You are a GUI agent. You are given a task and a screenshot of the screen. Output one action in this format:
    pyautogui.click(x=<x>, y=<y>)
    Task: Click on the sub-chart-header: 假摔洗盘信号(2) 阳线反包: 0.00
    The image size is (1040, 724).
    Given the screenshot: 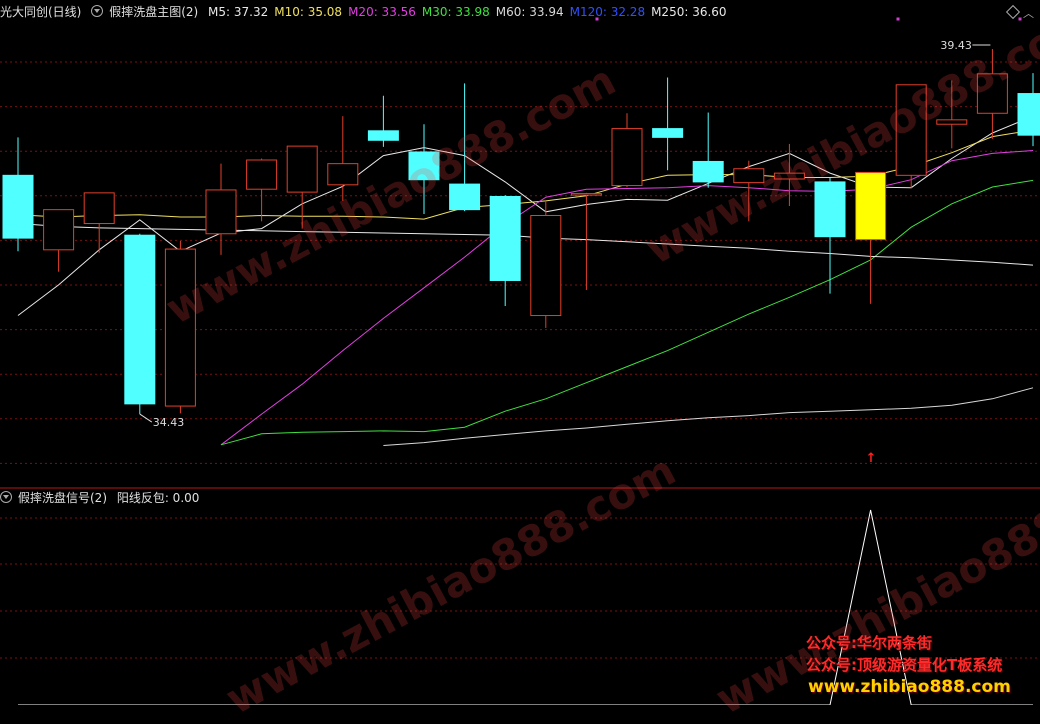 What is the action you would take?
    pyautogui.click(x=102, y=498)
    